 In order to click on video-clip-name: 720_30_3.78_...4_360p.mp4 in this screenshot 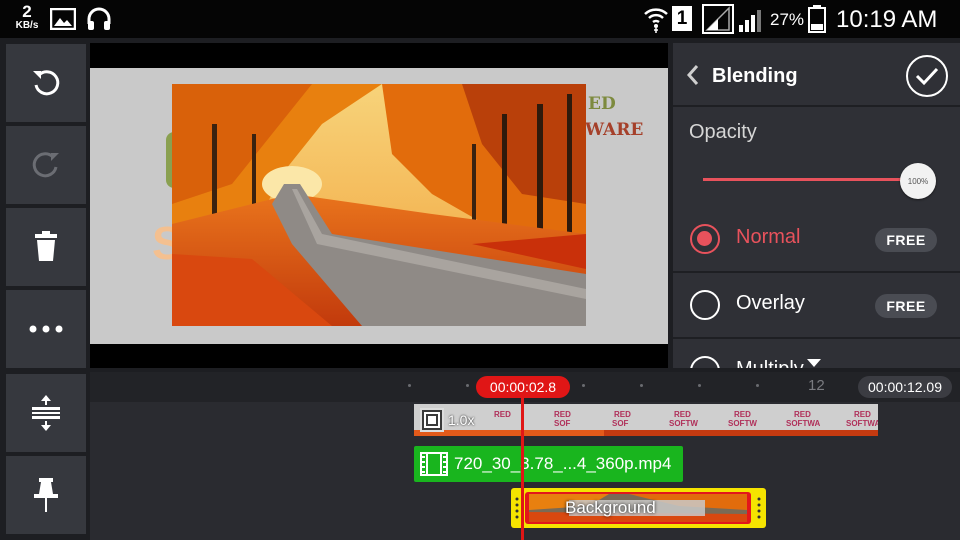, I will do `click(563, 463)`.